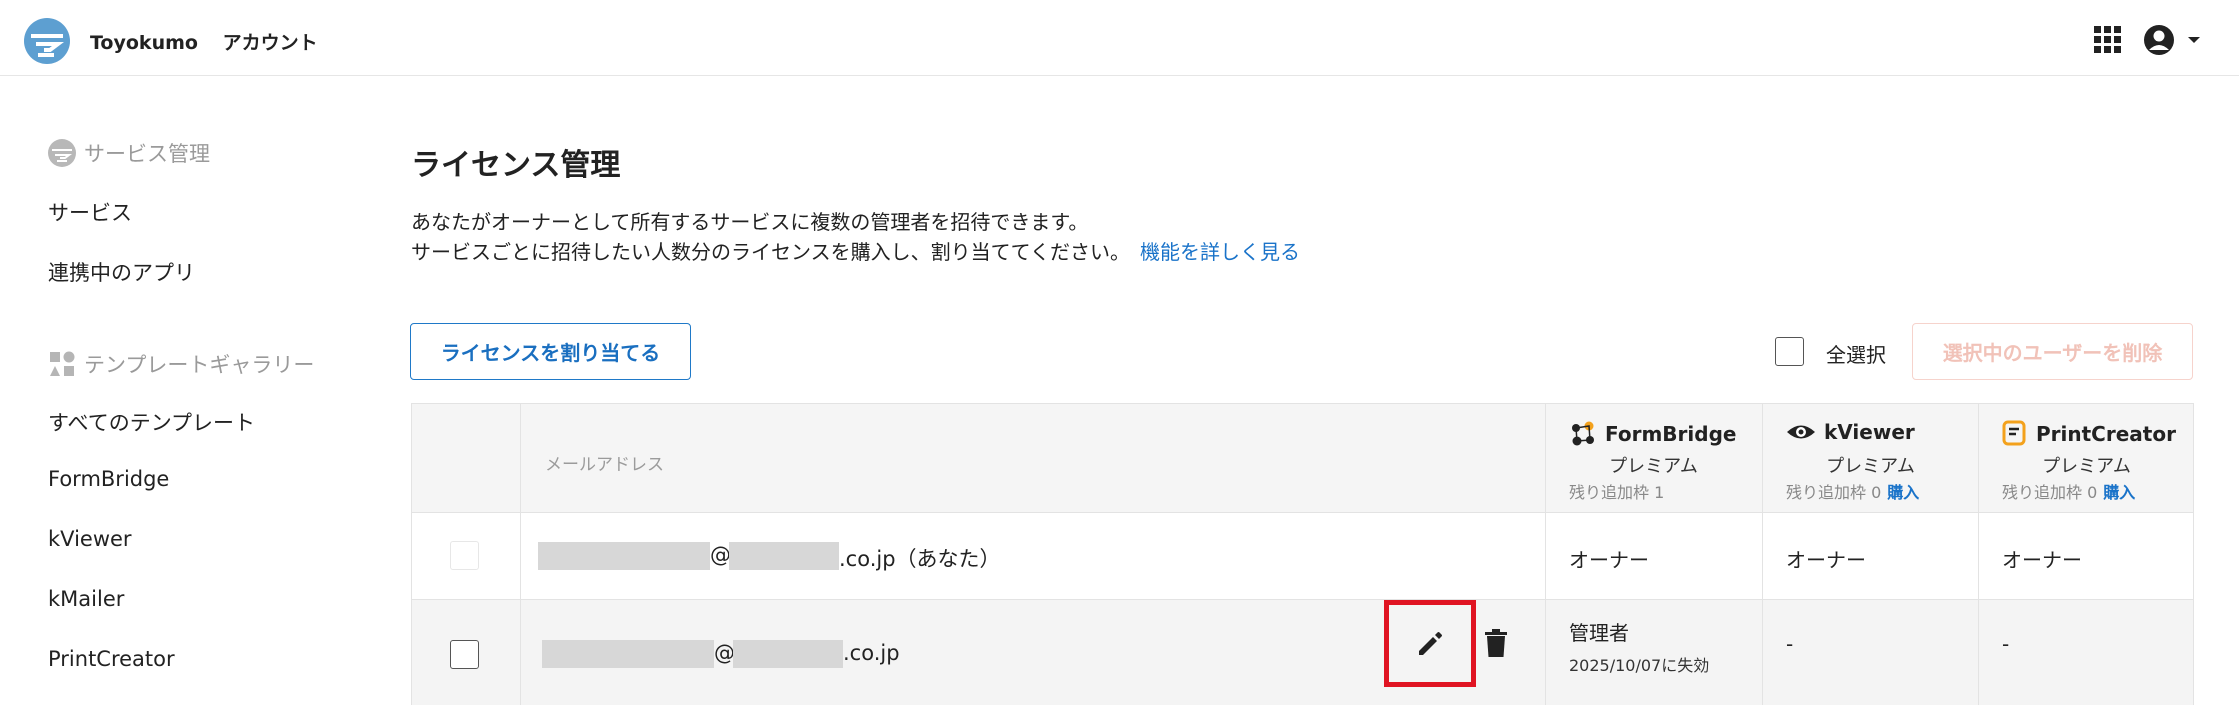 The height and width of the screenshot is (705, 2239). I want to click on sidebar-section-label: サービス管理, so click(147, 154).